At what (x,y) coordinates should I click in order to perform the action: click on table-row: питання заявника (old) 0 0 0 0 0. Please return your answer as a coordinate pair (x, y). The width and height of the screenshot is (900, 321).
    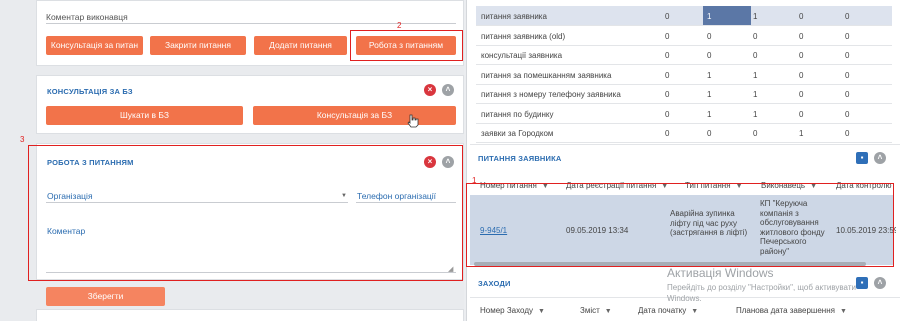
    Looking at the image, I should click on (684, 36).